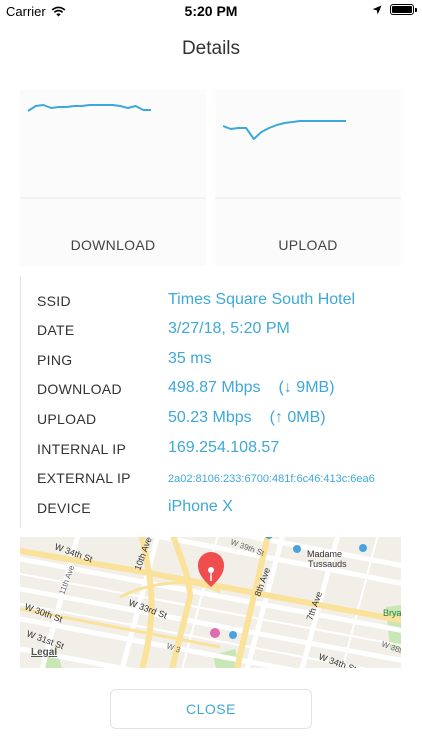  What do you see at coordinates (297, 417) in the screenshot?
I see `upload-data-amount: (↑ 0MB)` at bounding box center [297, 417].